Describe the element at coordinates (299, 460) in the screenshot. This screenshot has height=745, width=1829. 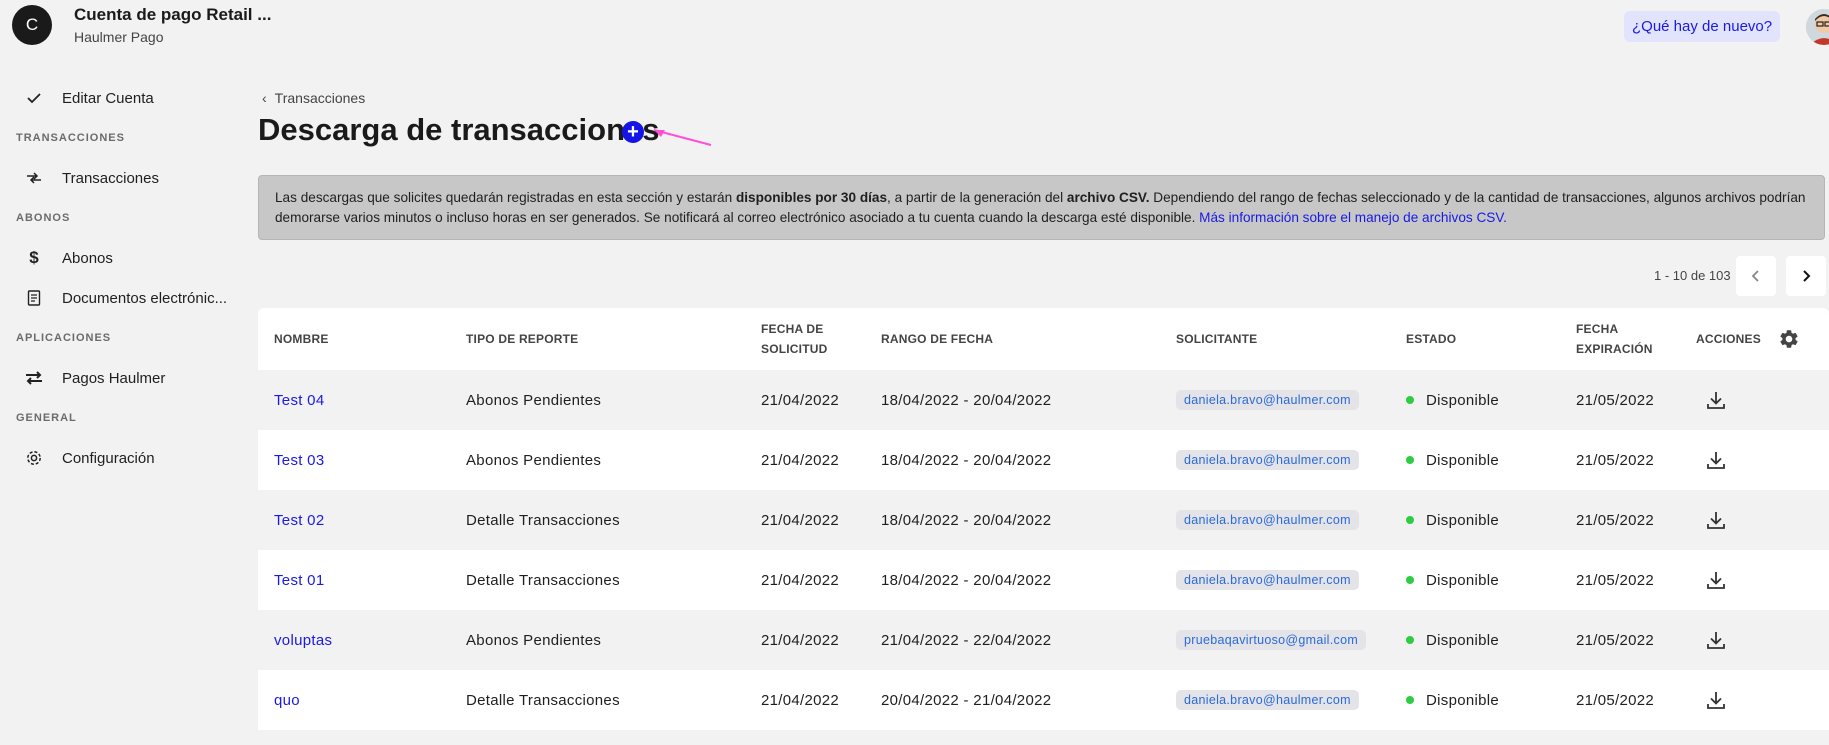
I see `report-name-link: Test 03` at that location.